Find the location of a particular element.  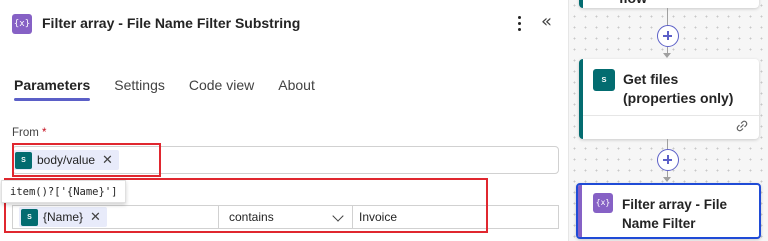

required-marker: * is located at coordinates (44, 133).